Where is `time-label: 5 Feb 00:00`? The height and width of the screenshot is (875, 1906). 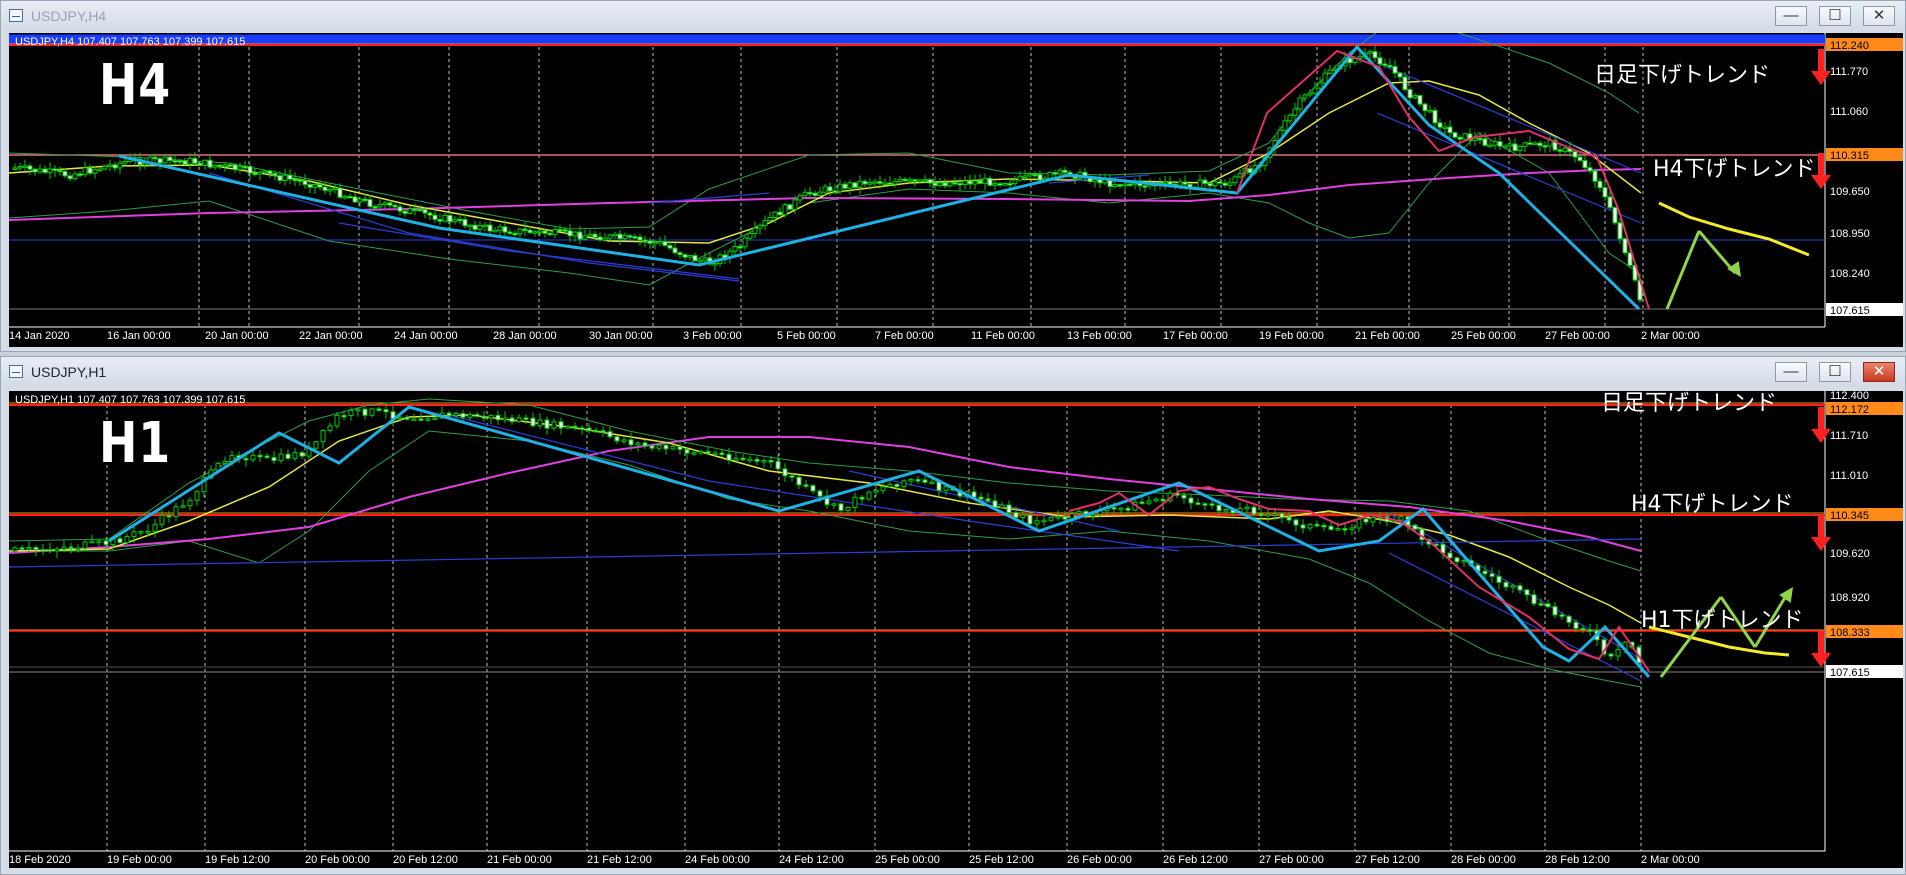 time-label: 5 Feb 00:00 is located at coordinates (806, 336).